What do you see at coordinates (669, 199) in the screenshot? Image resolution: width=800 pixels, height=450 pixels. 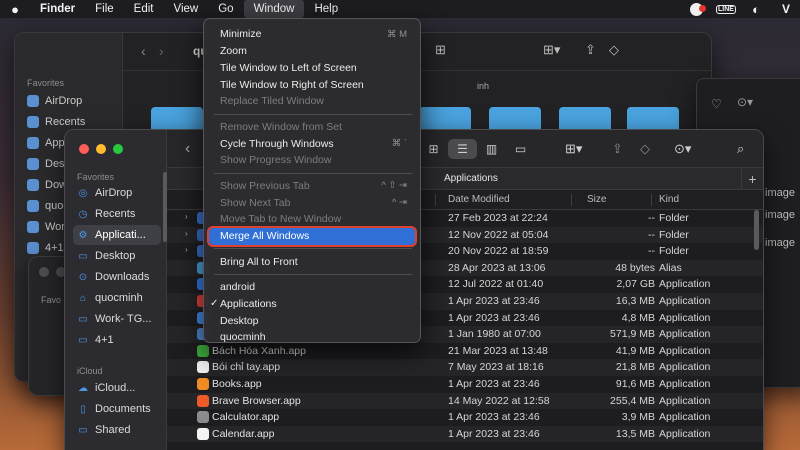 I see `column-header-kind: Kind` at bounding box center [669, 199].